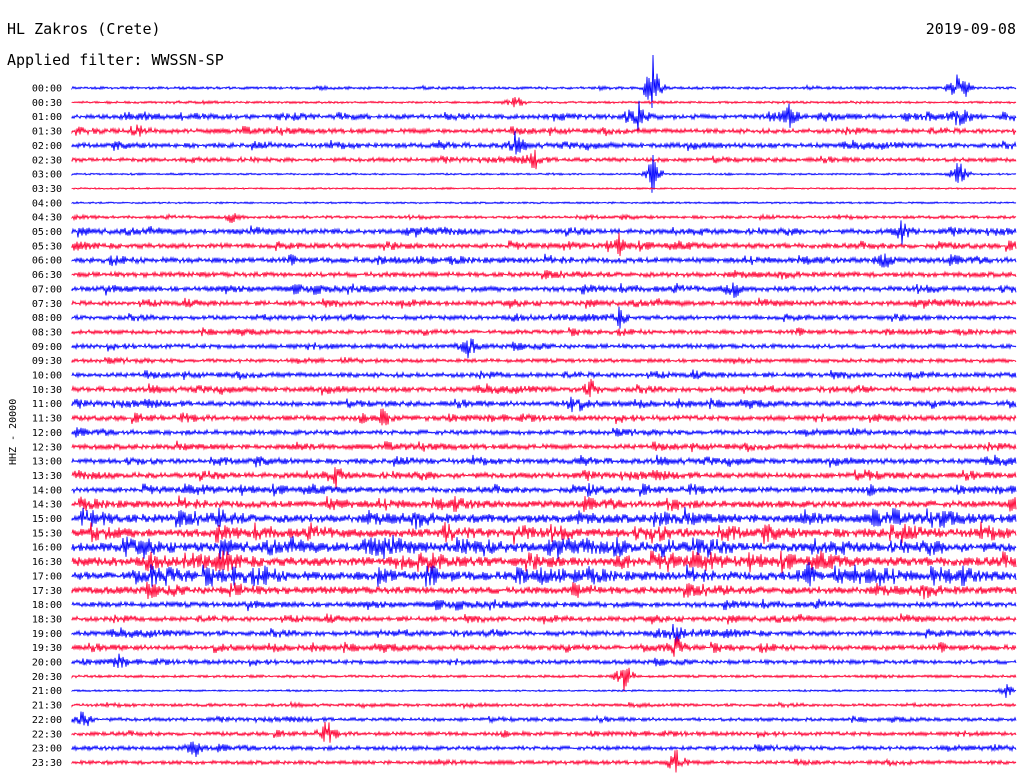 The height and width of the screenshot is (780, 1024). Describe the element at coordinates (47, 505) in the screenshot. I see `time-label: 14:30` at that location.